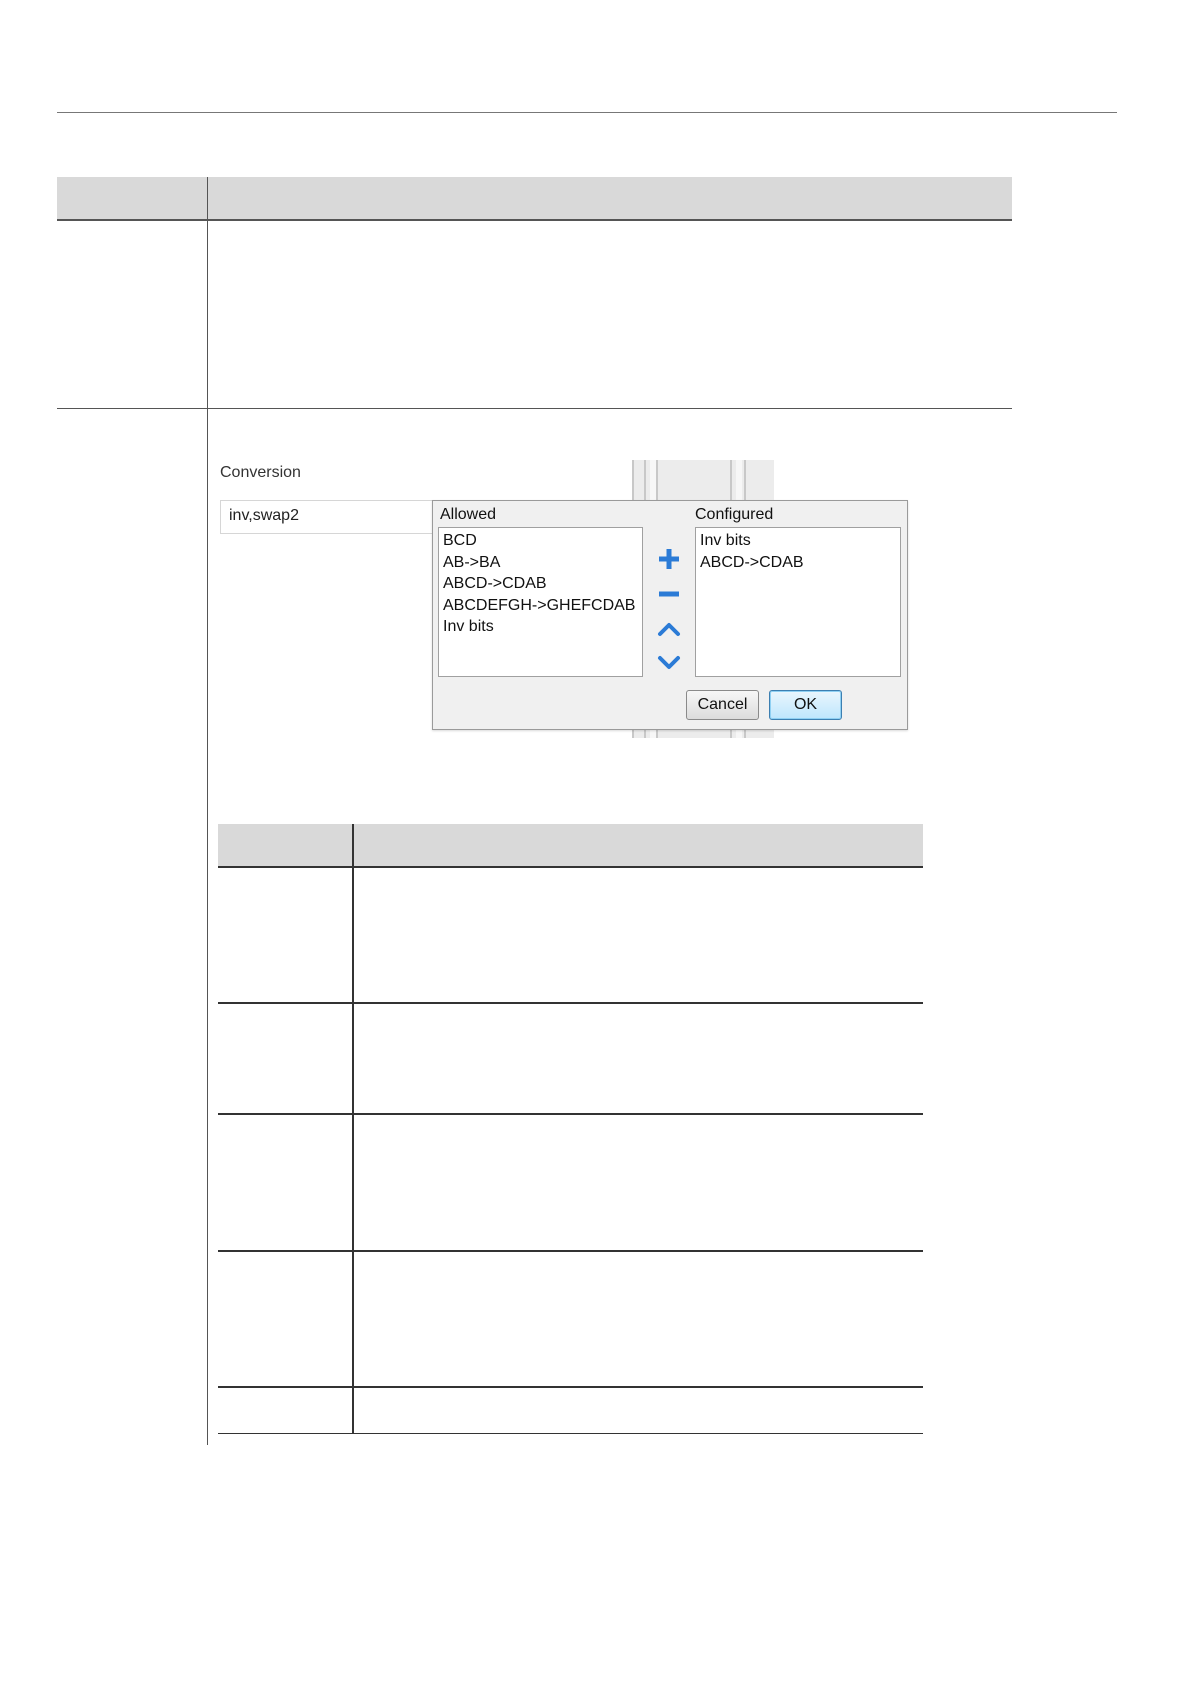 The width and height of the screenshot is (1191, 1684). I want to click on remove-button, so click(669, 594).